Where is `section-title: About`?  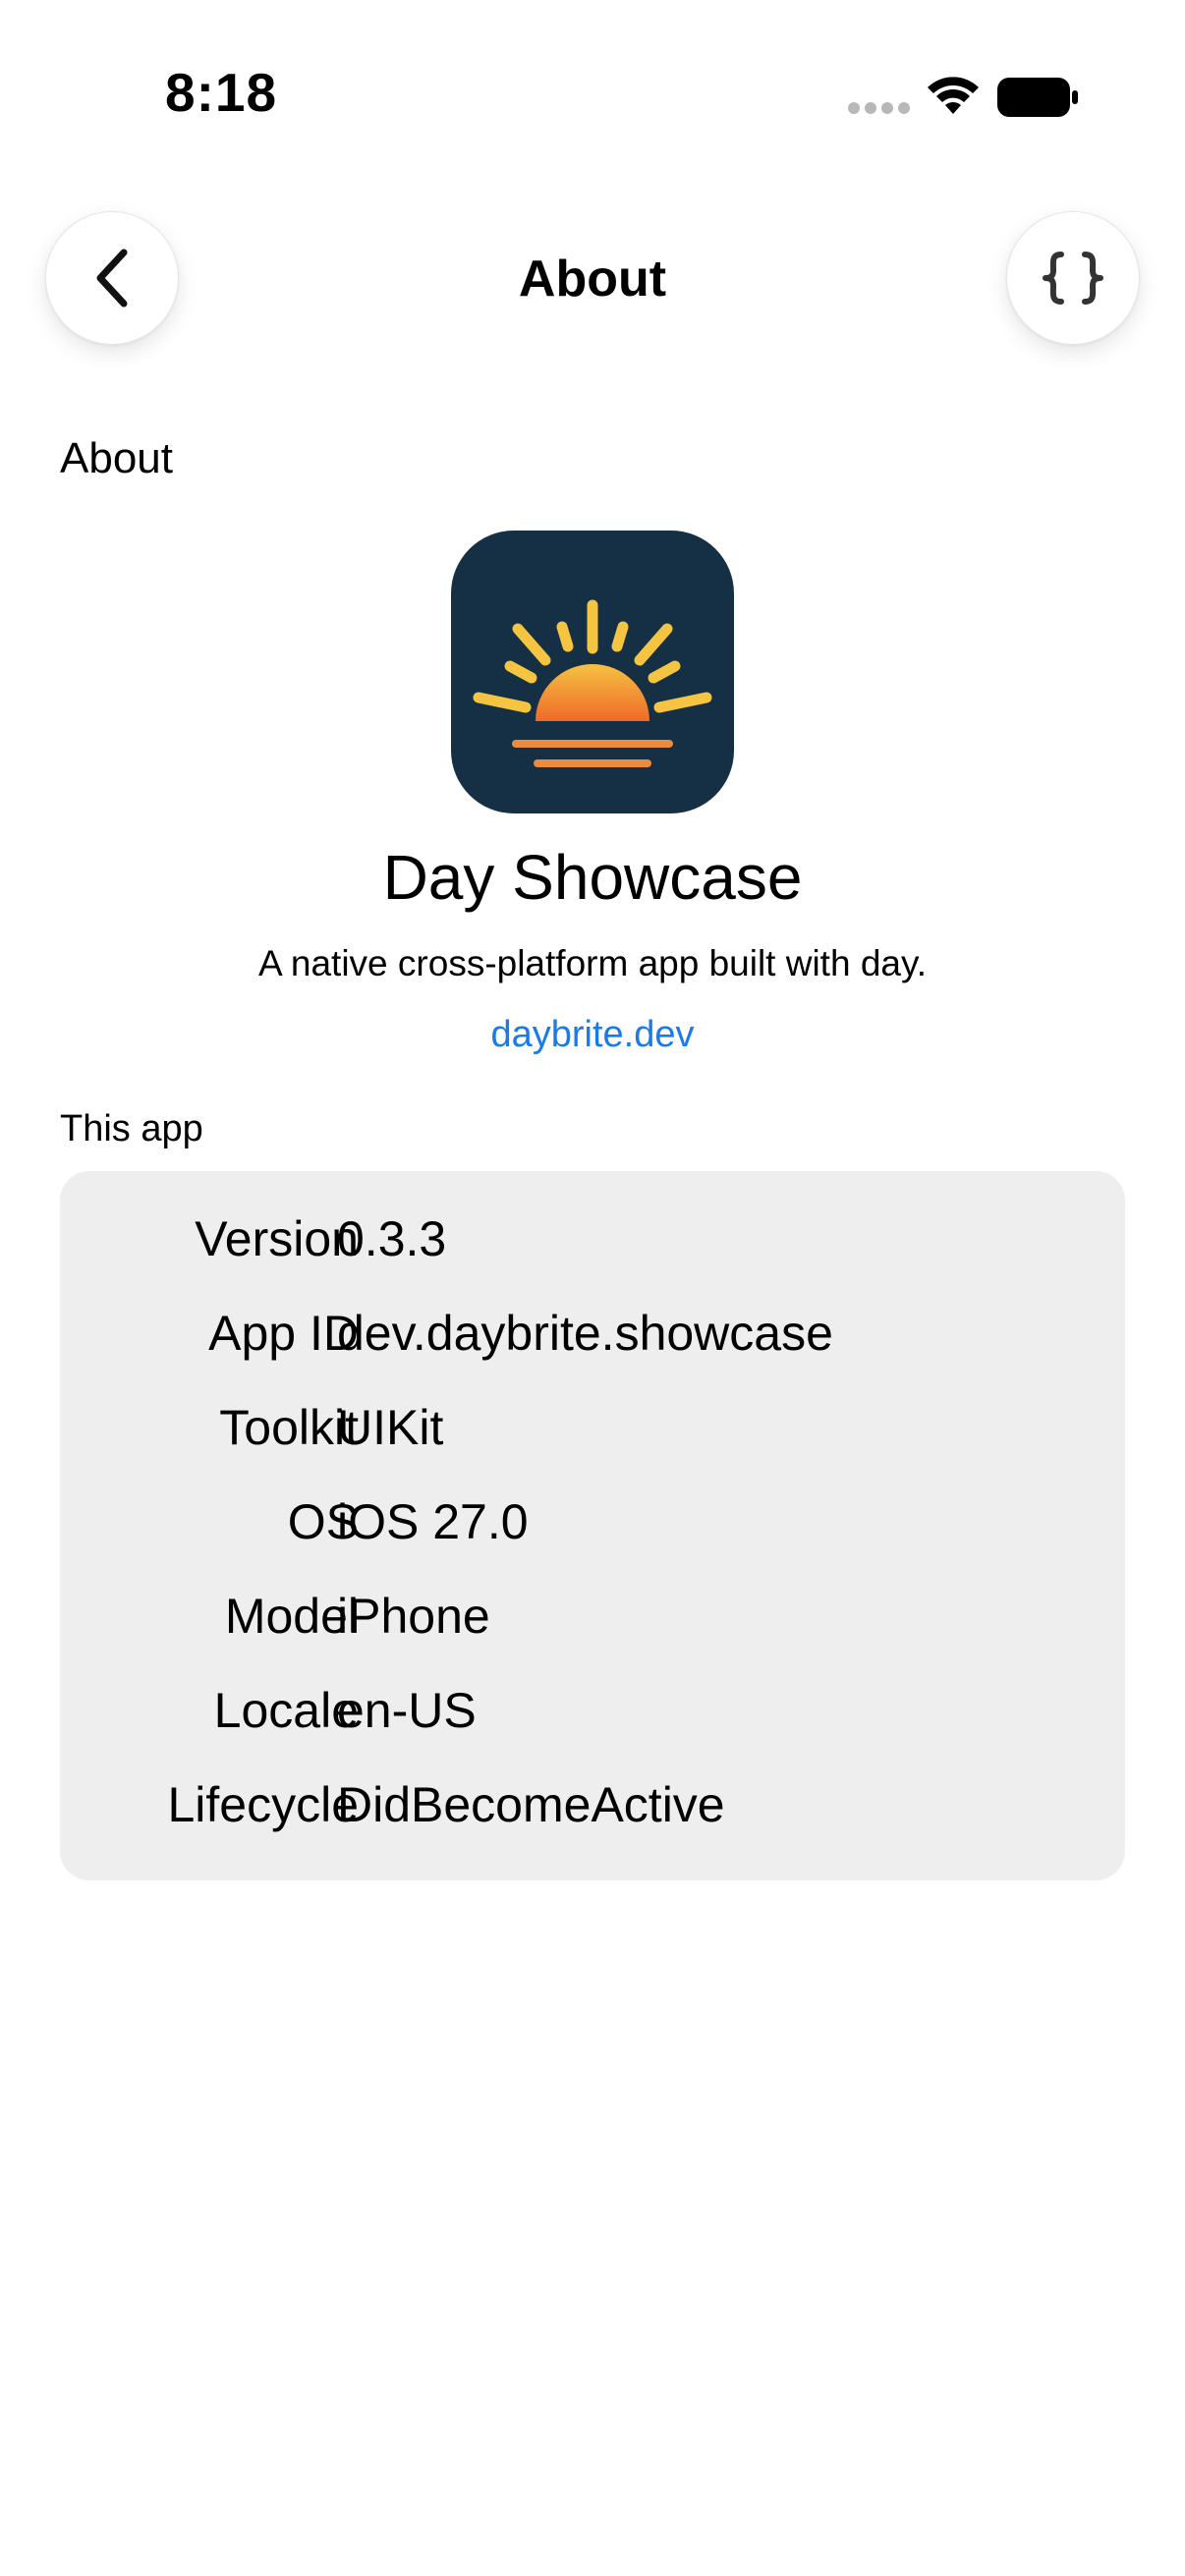
section-title: About is located at coordinates (117, 458).